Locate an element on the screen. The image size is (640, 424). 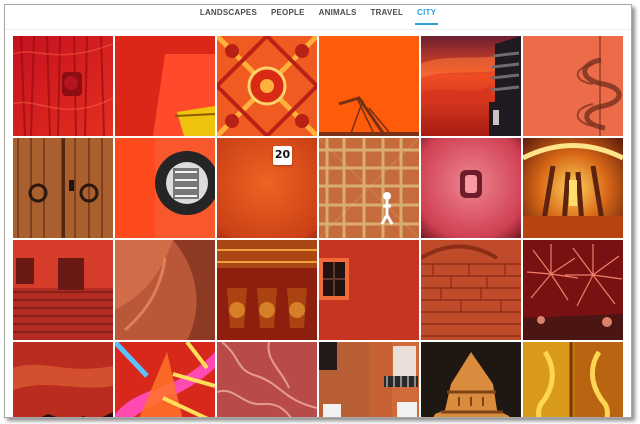
photo-red-facade-shutters is located at coordinates (63, 290).